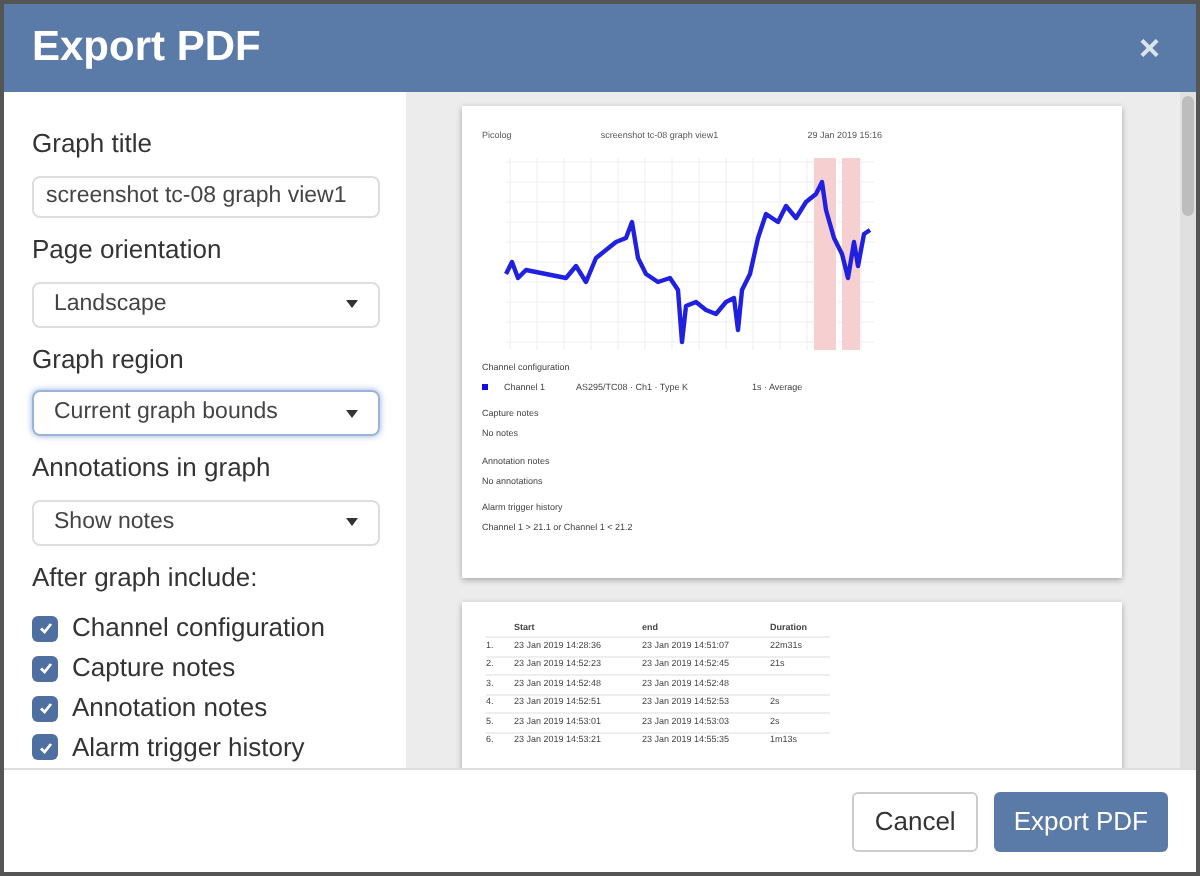  I want to click on field-label: After graph include:, so click(146, 577).